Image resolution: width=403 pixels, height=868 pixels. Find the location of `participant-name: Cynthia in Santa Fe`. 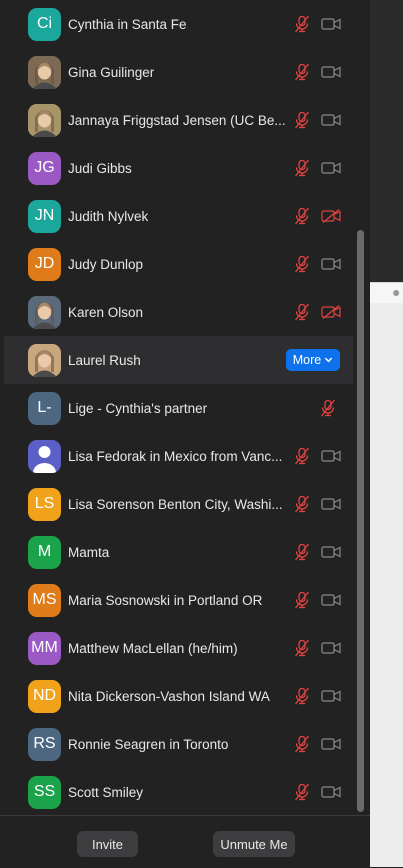

participant-name: Cynthia in Santa Fe is located at coordinates (127, 24).